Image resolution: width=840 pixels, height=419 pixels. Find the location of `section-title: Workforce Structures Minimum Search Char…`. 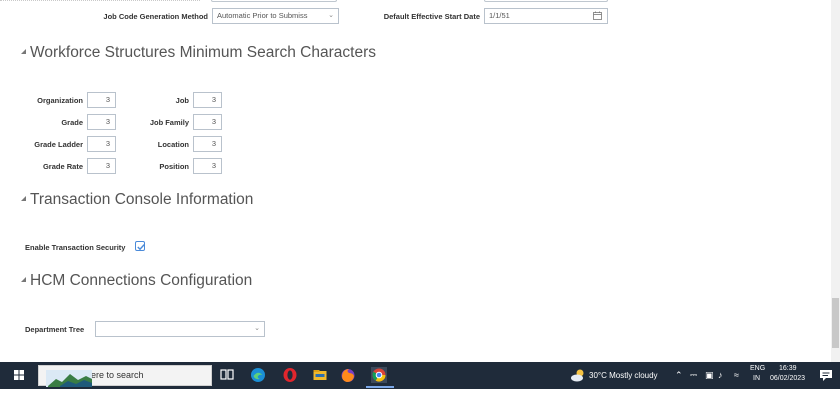

section-title: Workforce Structures Minimum Search Char… is located at coordinates (203, 52).